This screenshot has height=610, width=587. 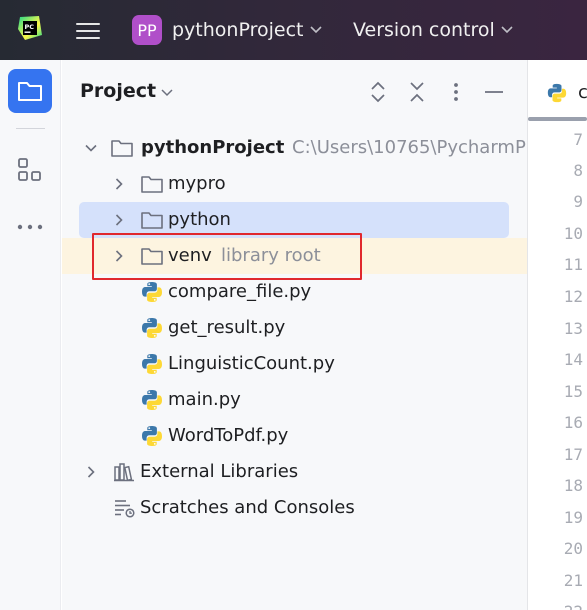 I want to click on line-number: 7, so click(x=578, y=139).